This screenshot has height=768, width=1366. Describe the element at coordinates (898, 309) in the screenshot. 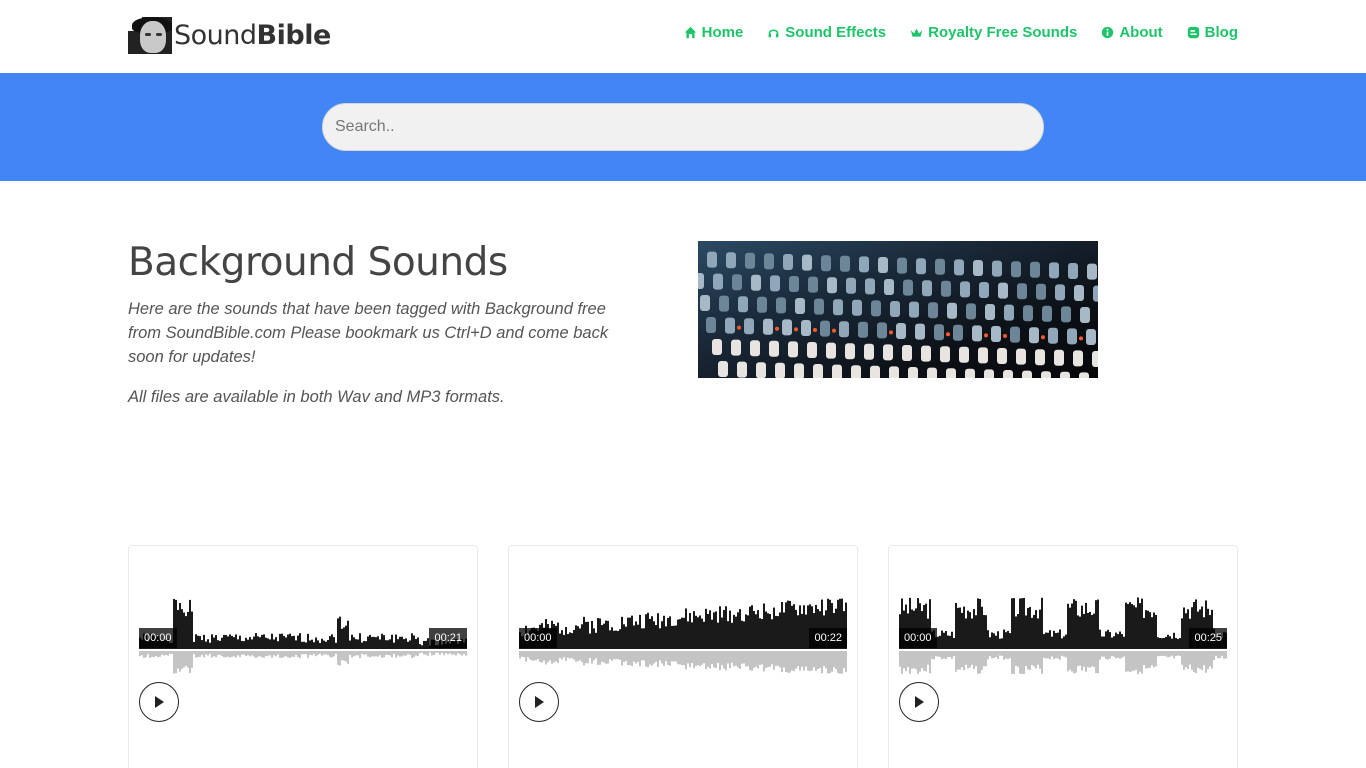

I see `mixing-console-image` at that location.